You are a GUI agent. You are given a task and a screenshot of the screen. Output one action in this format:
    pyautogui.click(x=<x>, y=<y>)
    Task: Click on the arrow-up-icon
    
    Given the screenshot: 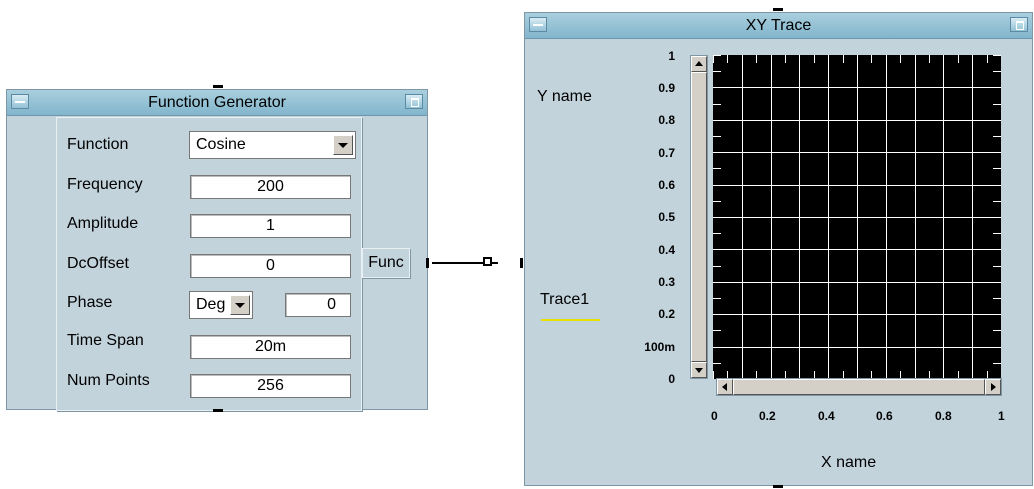 What is the action you would take?
    pyautogui.click(x=699, y=63)
    